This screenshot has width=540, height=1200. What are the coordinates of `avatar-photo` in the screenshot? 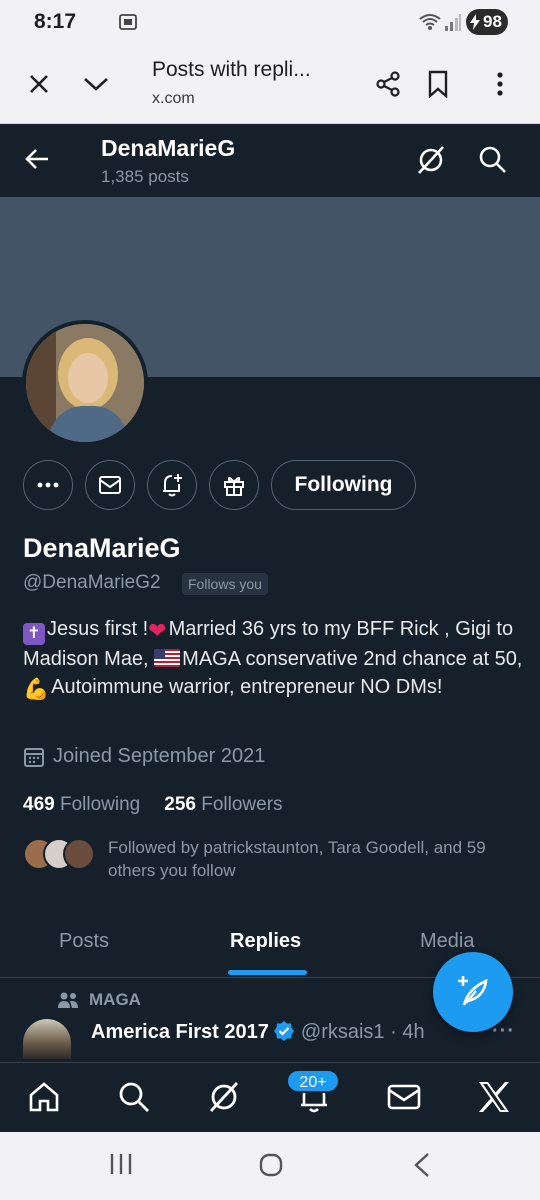 It's located at (85, 383).